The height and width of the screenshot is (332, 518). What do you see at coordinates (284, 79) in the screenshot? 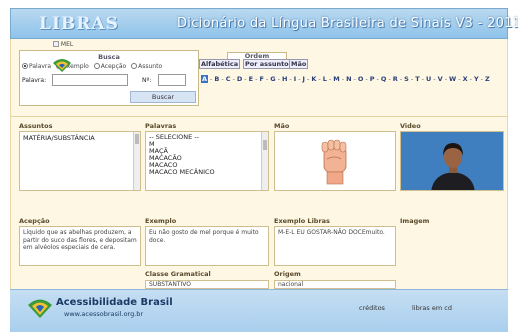
I see `alphabet-letter-h: H` at bounding box center [284, 79].